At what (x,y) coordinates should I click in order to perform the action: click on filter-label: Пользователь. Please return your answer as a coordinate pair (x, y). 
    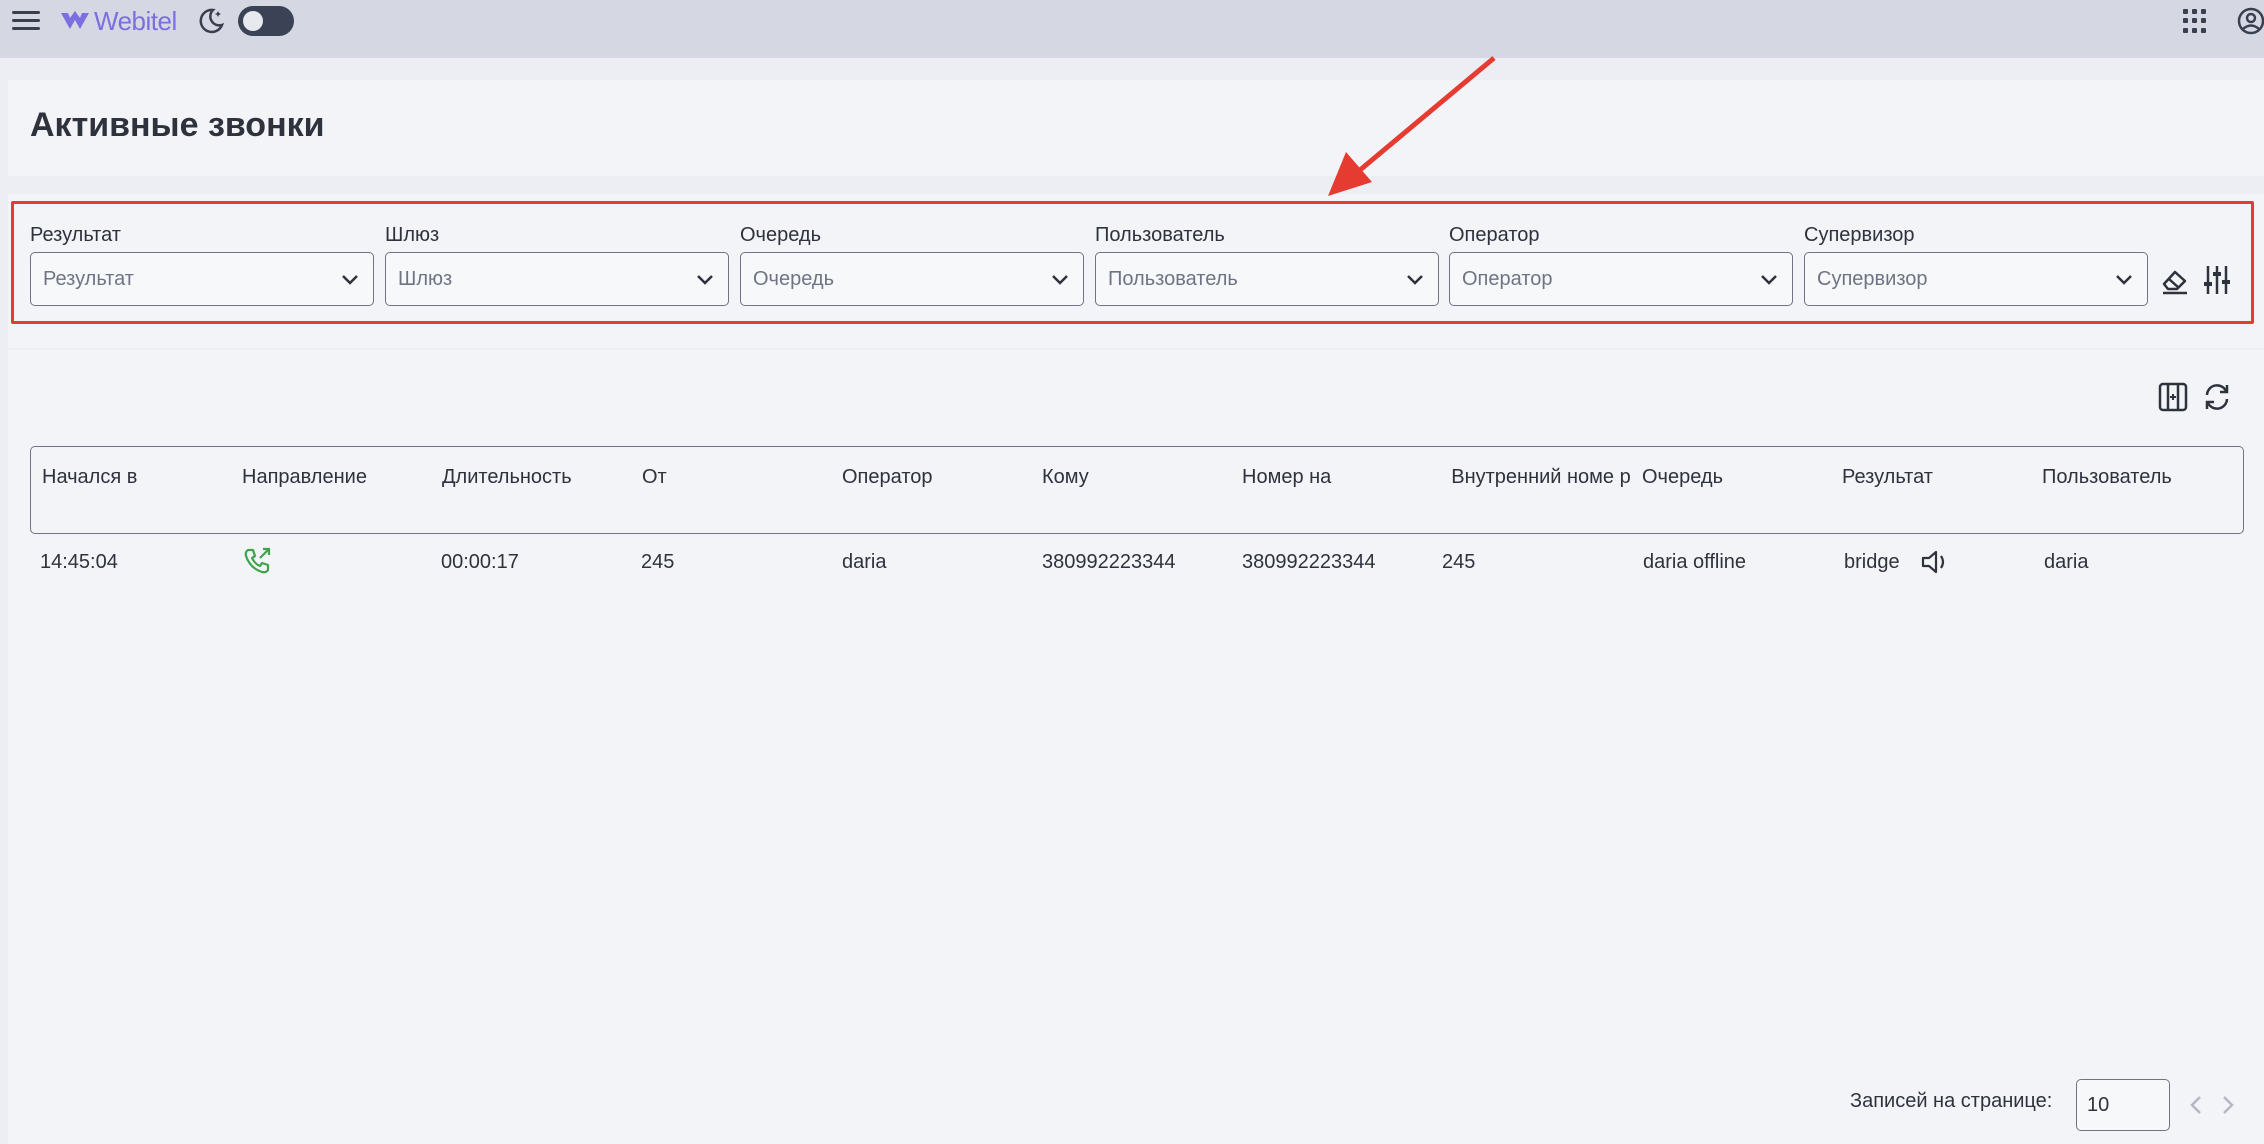
    Looking at the image, I should click on (1160, 235).